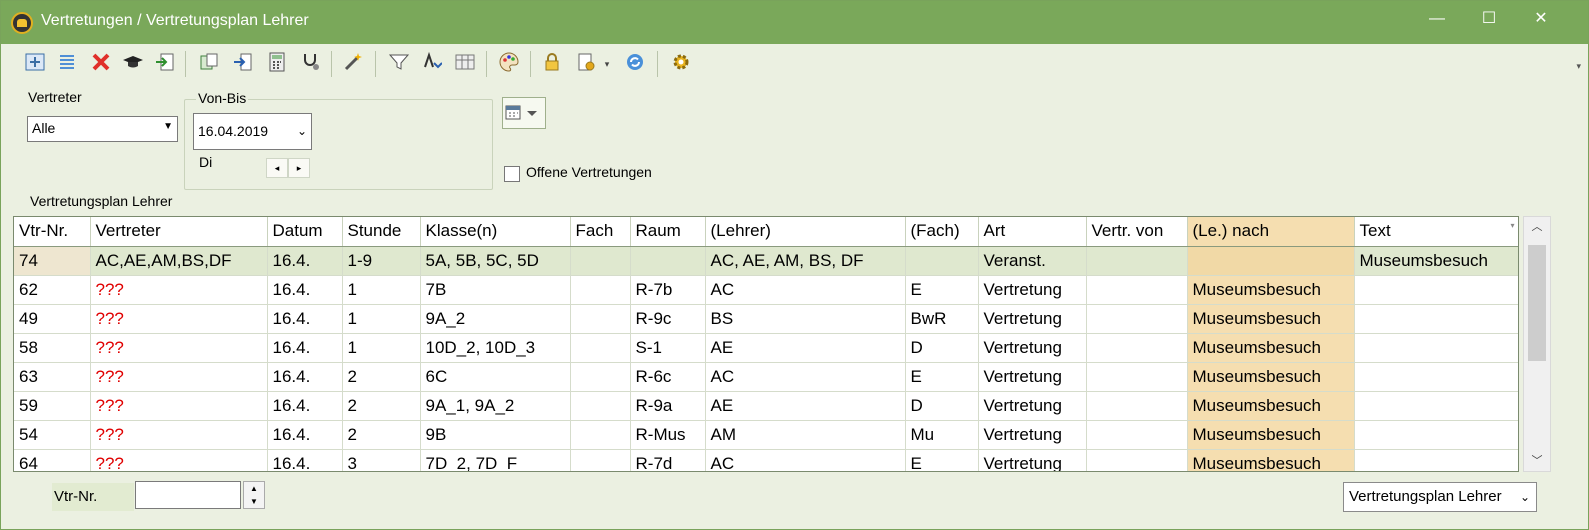 Image resolution: width=1589 pixels, height=530 pixels. What do you see at coordinates (495, 377) in the screenshot?
I see `table-cell: 6C` at bounding box center [495, 377].